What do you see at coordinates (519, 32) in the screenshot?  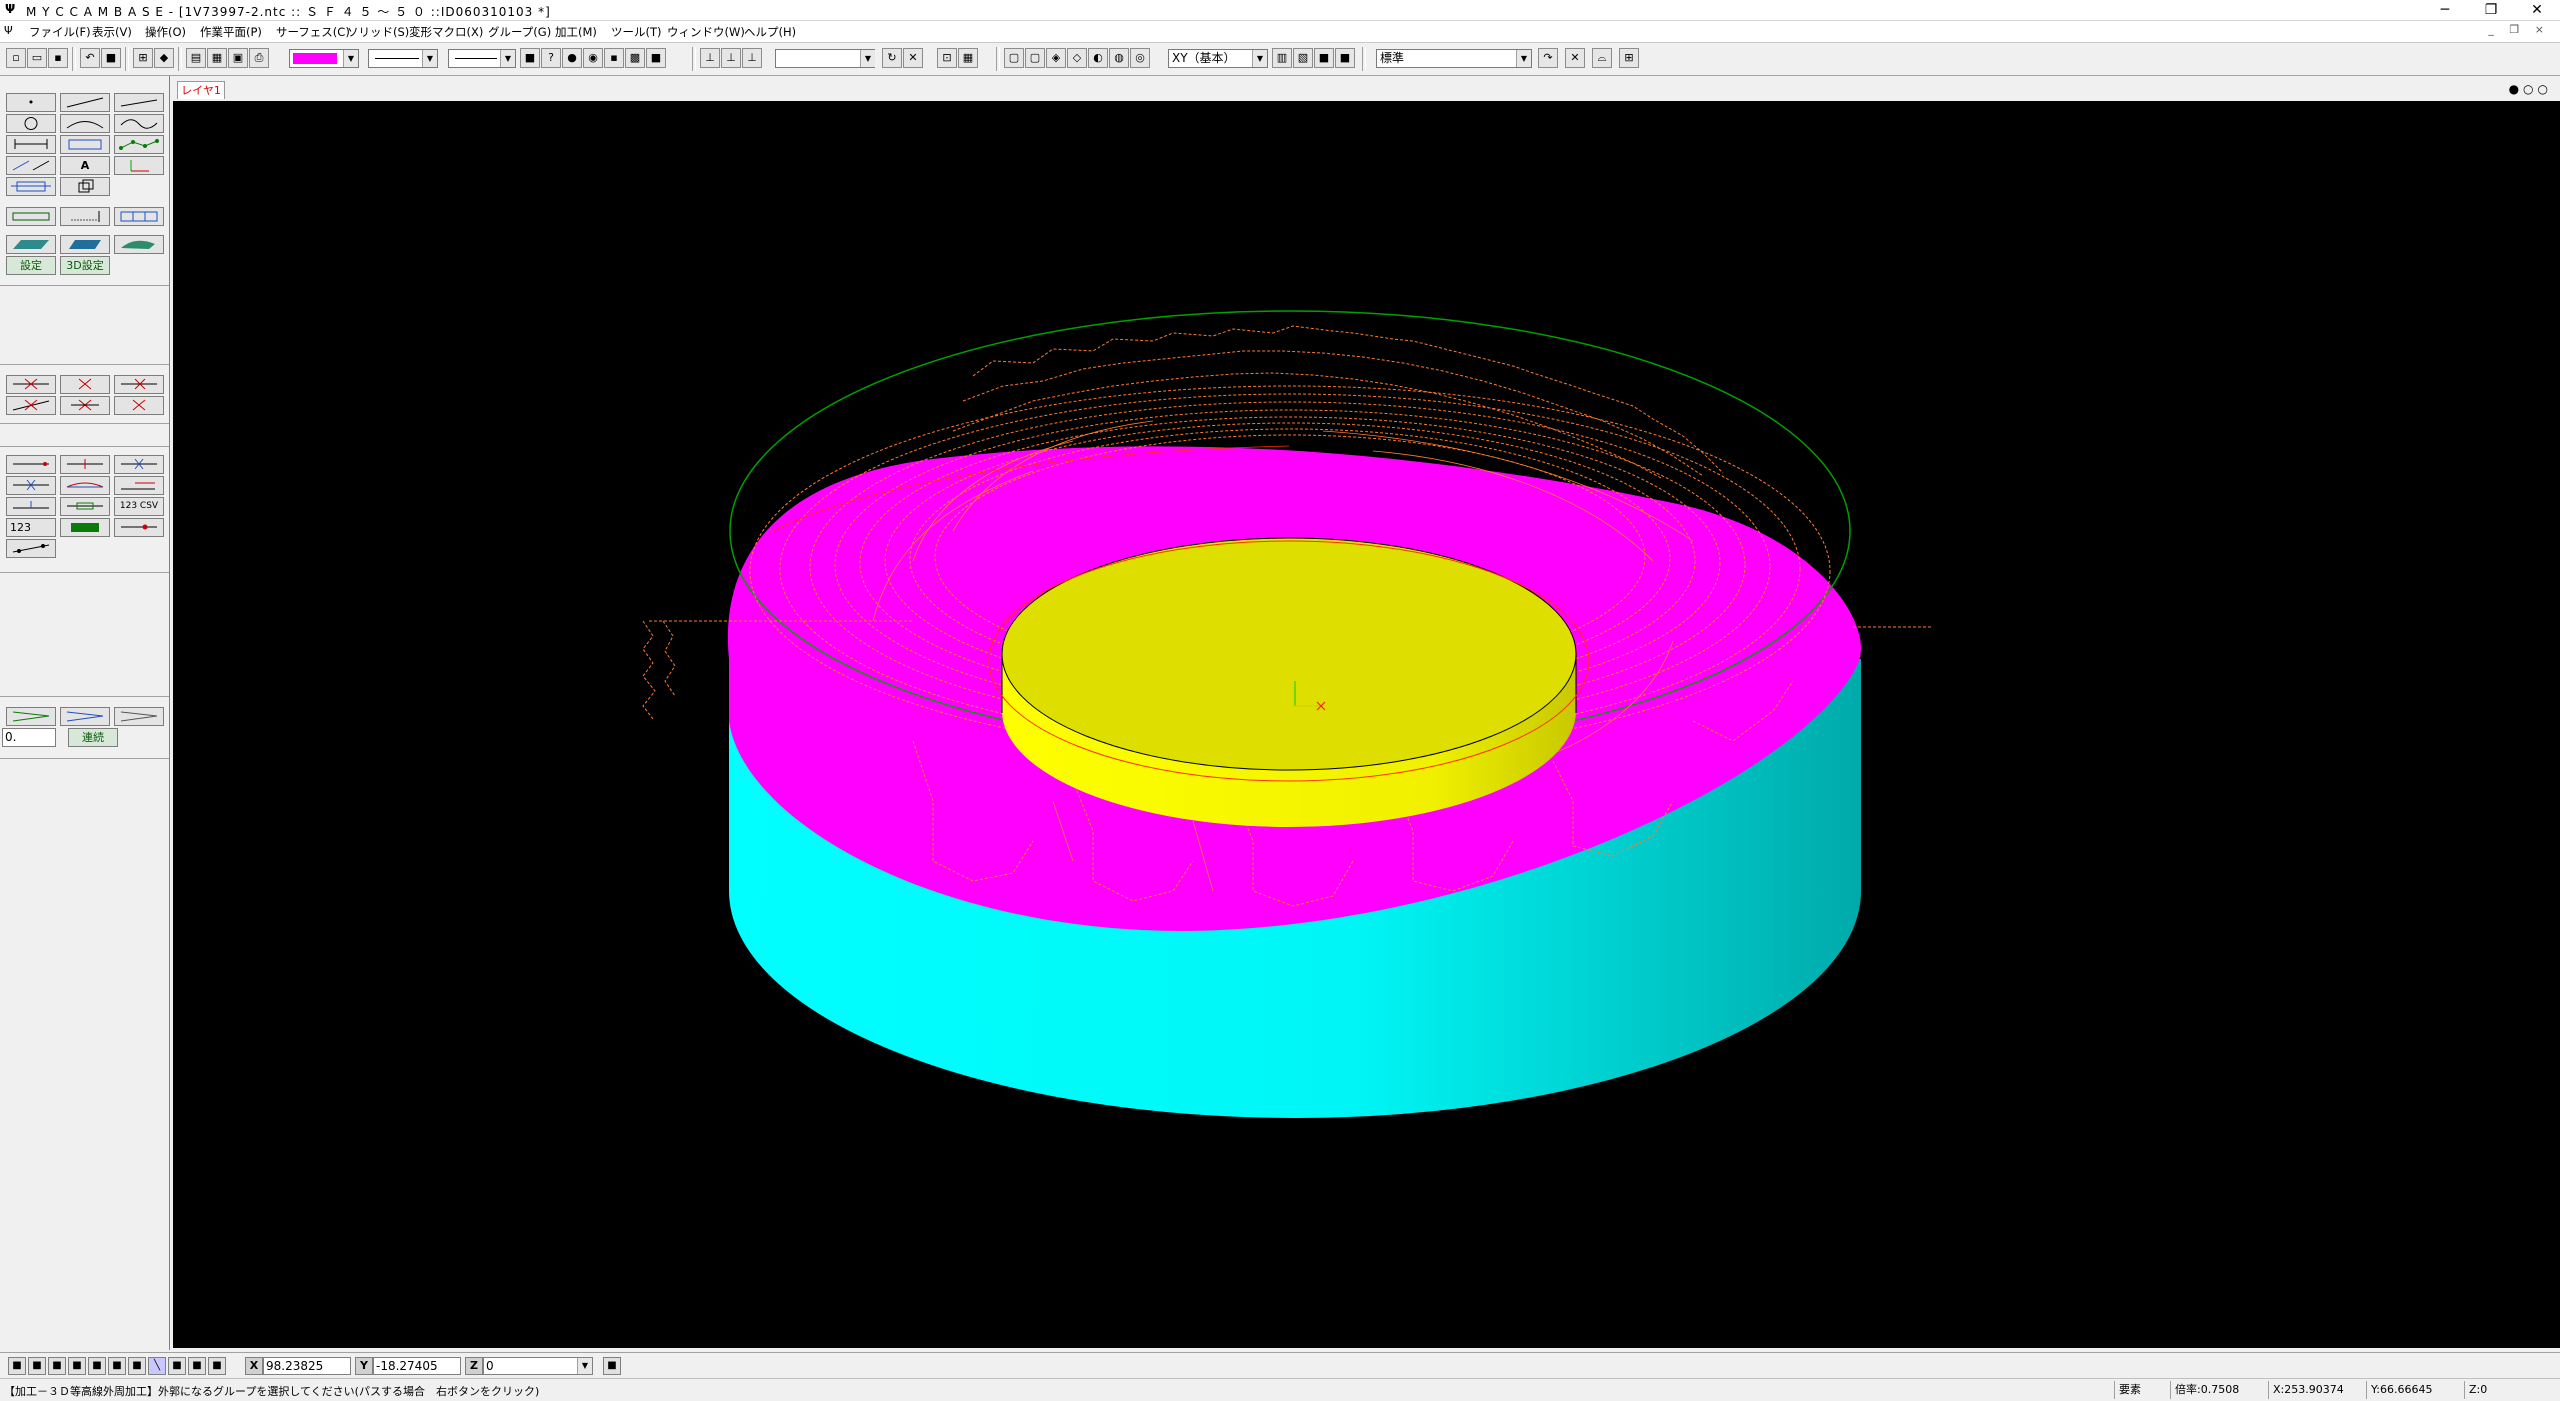 I see `menu-group: グループ(G)` at bounding box center [519, 32].